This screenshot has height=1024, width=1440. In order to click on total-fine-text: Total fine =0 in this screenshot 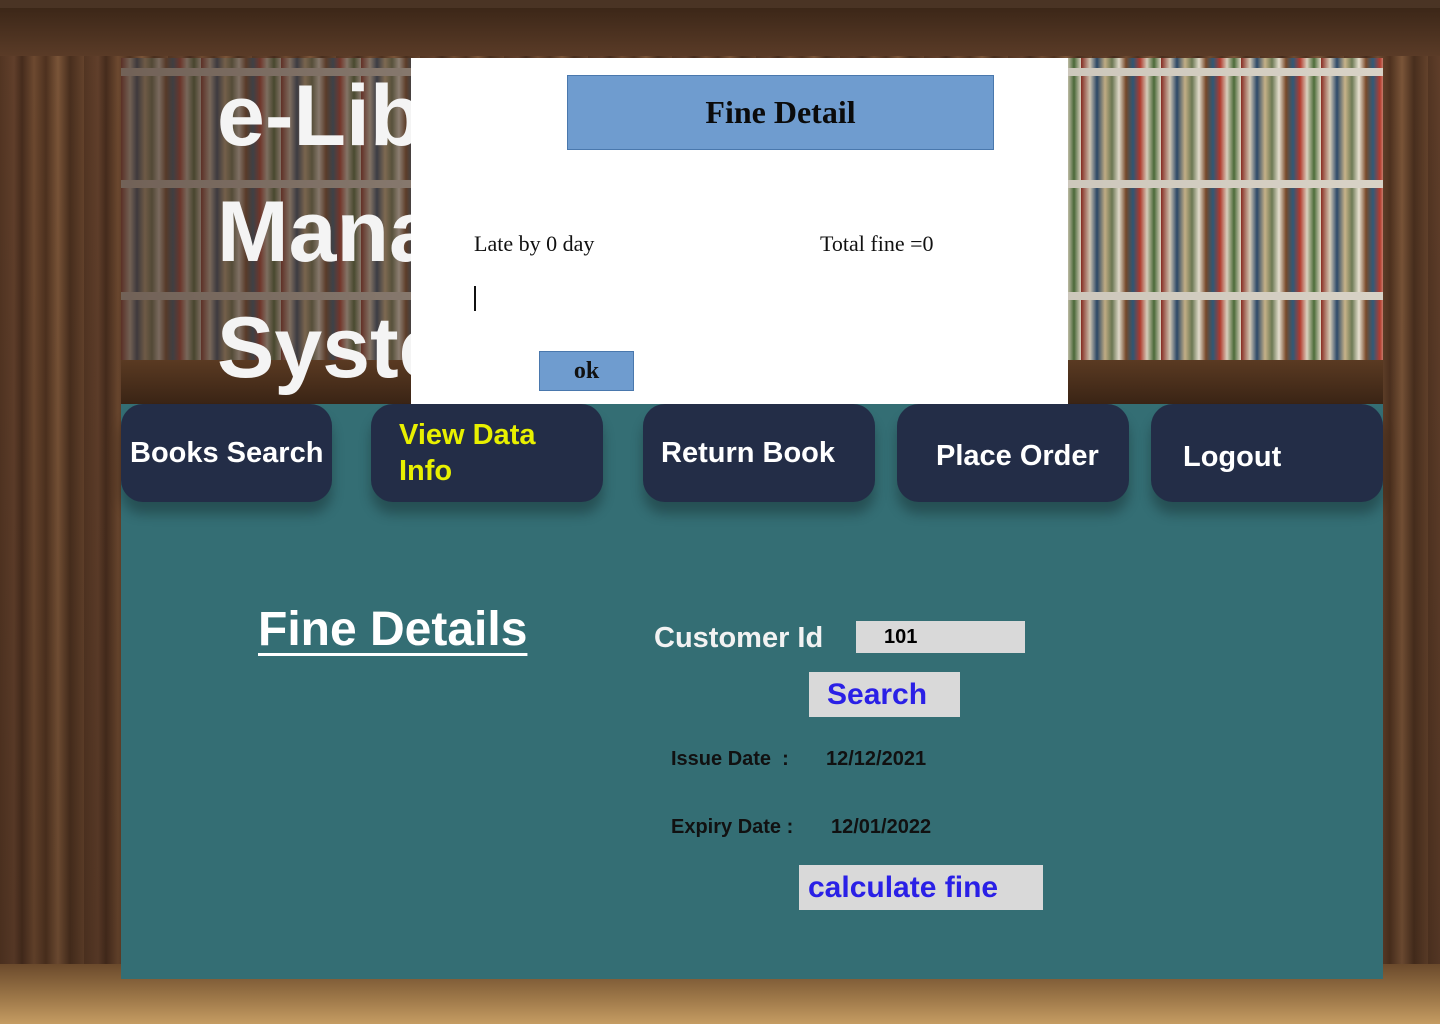, I will do `click(877, 243)`.